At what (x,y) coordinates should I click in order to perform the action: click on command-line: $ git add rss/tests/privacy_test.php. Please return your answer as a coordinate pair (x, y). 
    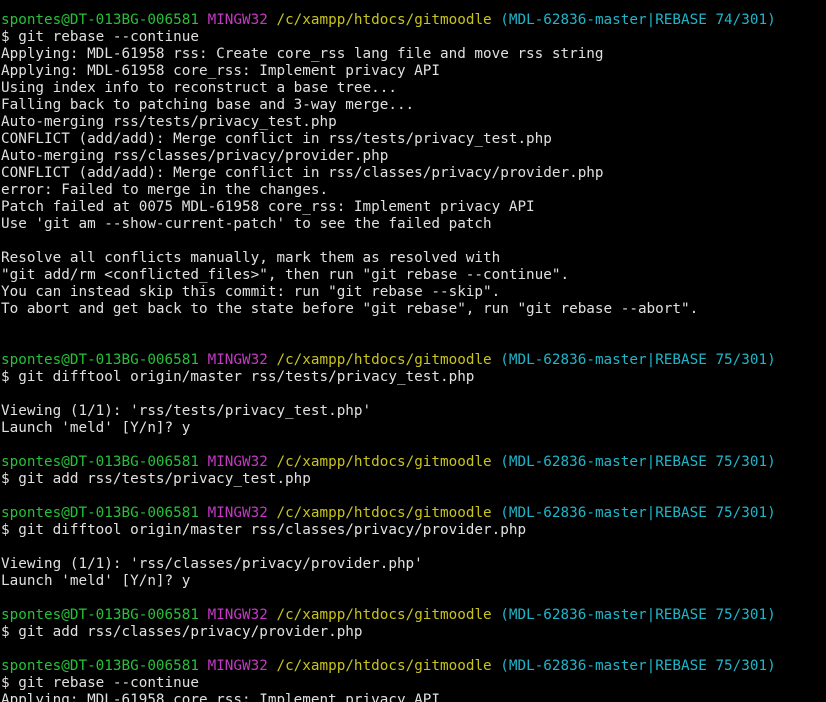
    Looking at the image, I should click on (413, 479).